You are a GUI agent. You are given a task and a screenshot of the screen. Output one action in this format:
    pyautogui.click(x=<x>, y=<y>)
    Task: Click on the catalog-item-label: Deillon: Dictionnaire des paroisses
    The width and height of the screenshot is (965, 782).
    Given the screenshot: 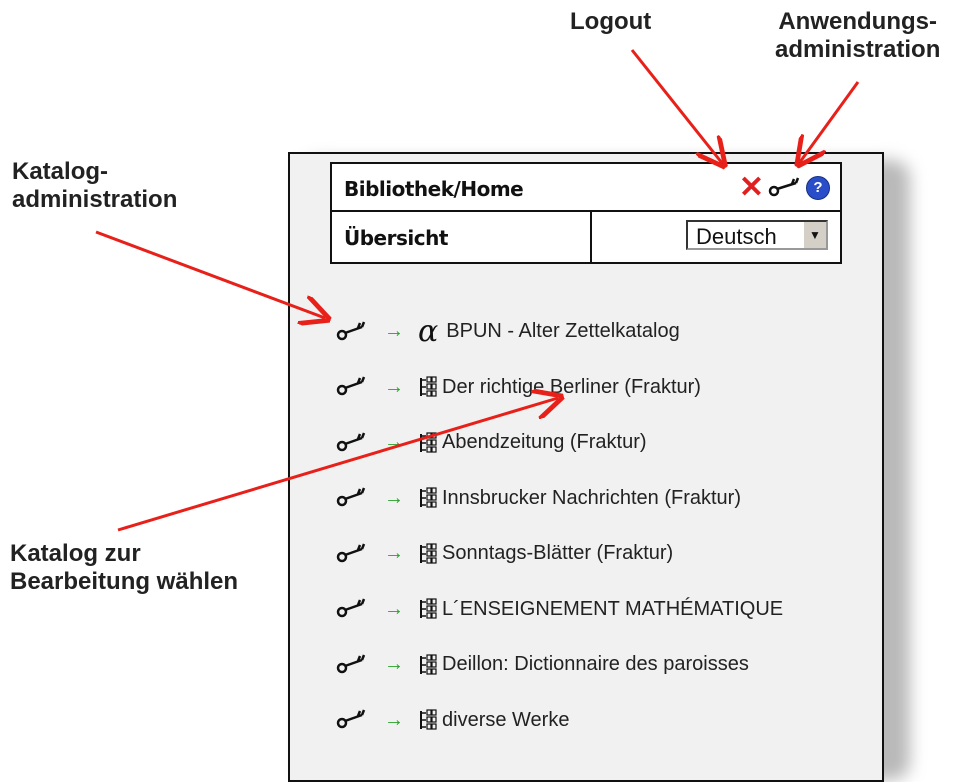 What is the action you would take?
    pyautogui.click(x=595, y=664)
    